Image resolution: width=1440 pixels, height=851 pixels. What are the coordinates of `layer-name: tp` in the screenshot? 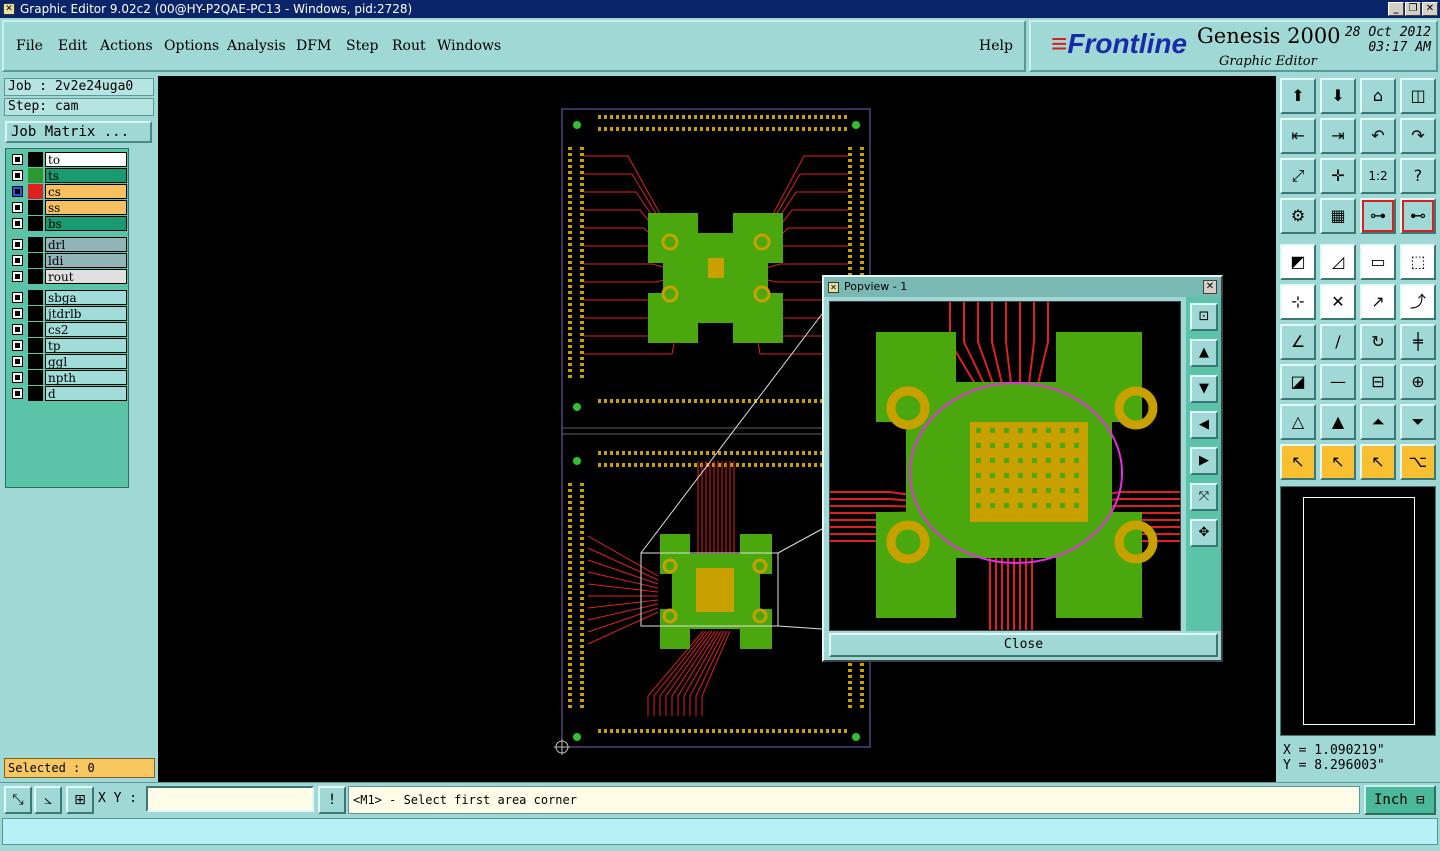 It's located at (86, 345).